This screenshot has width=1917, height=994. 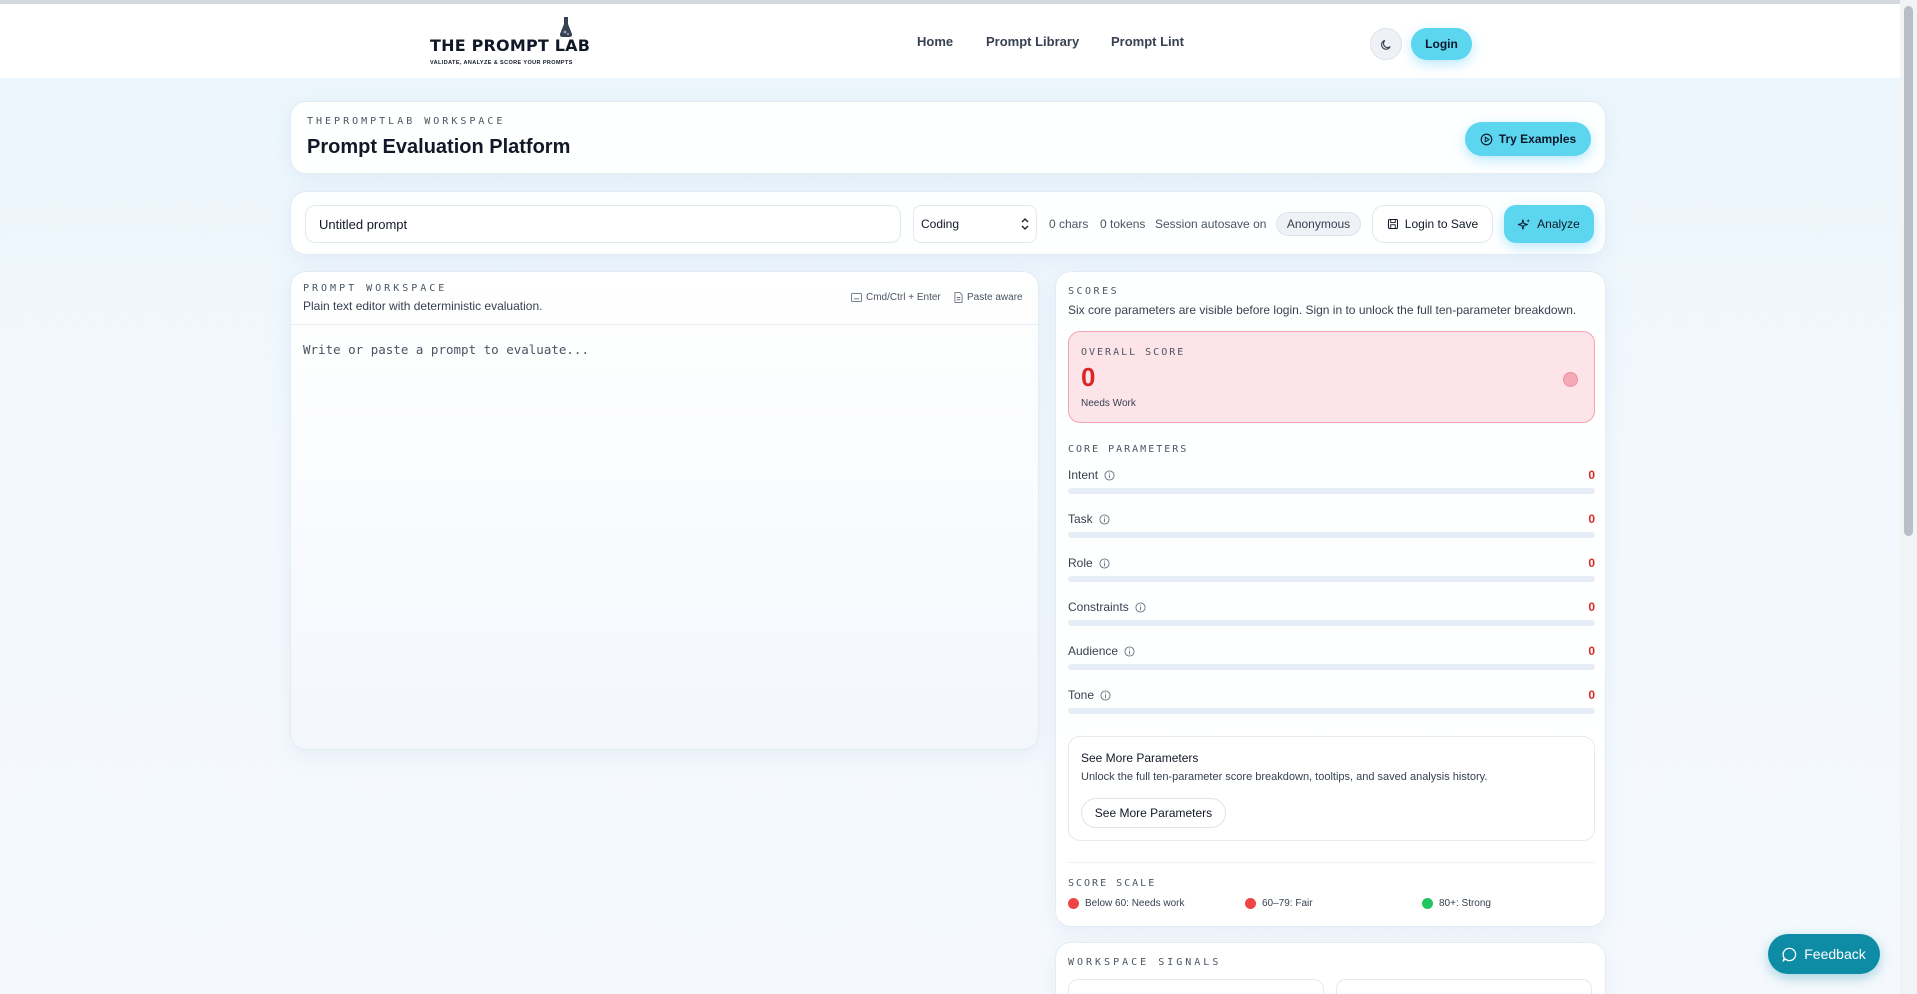 What do you see at coordinates (1331, 486) in the screenshot?
I see `param-intent: Intent 0` at bounding box center [1331, 486].